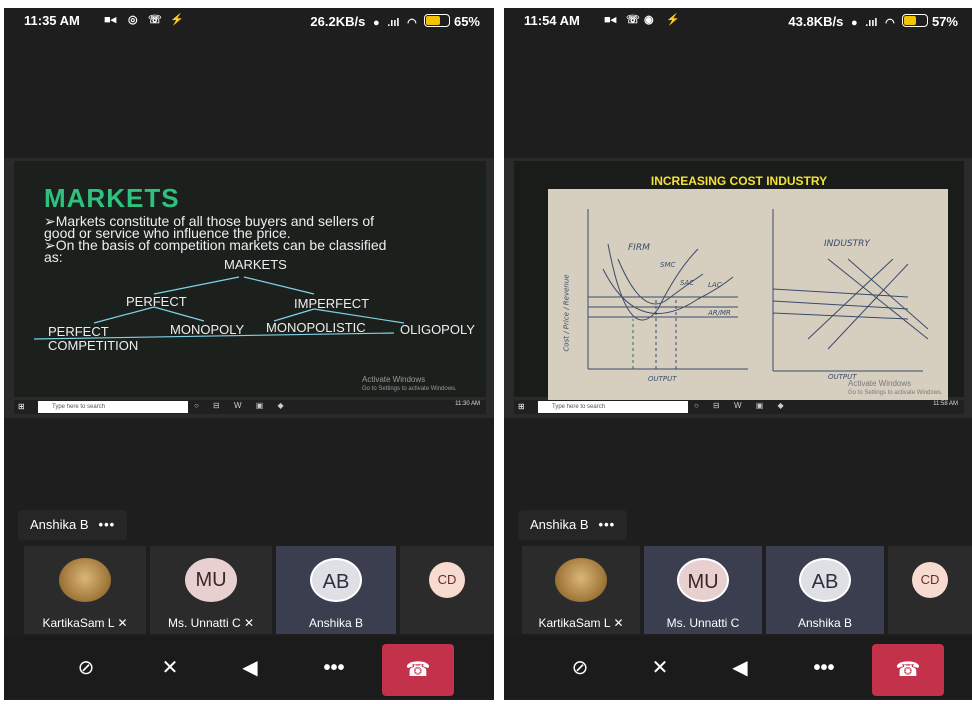 The image size is (972, 704). Describe the element at coordinates (447, 580) in the screenshot. I see `avatar: CD` at that location.